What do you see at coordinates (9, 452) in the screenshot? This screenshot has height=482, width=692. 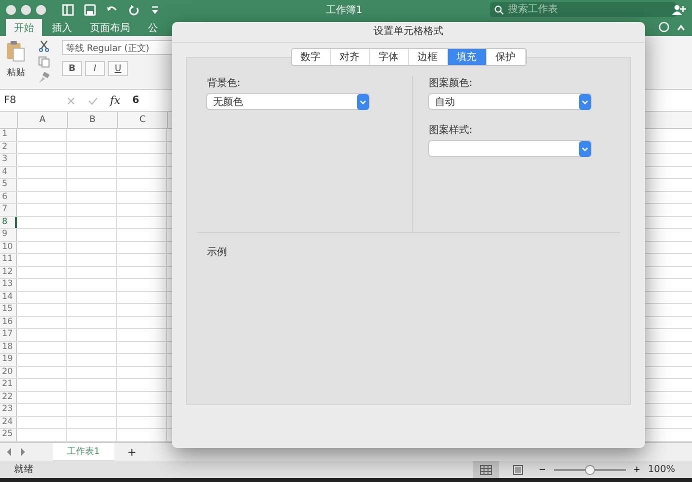 I see `previous-sheet-icon` at bounding box center [9, 452].